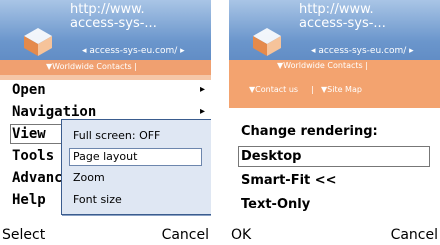  Describe the element at coordinates (105, 235) in the screenshot. I see `softkey-bar: Select Cancel` at that location.